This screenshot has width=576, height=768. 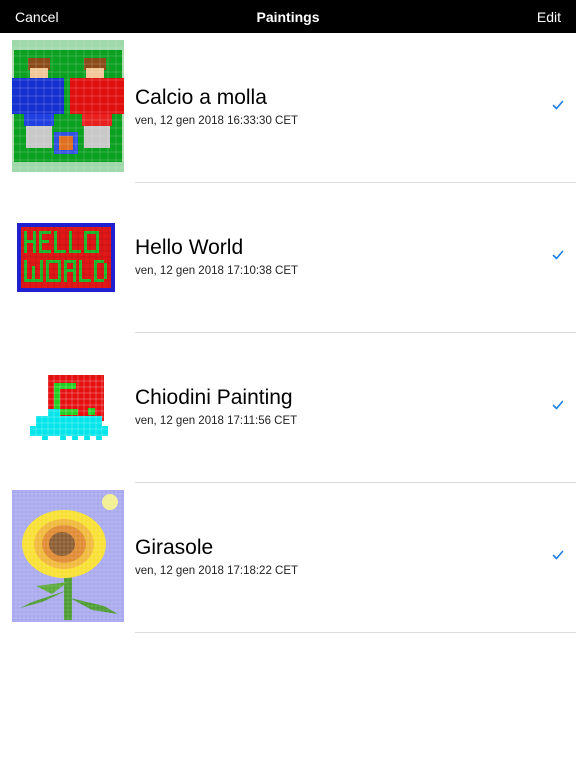 What do you see at coordinates (549, 16) in the screenshot?
I see `edit-button: Edit` at bounding box center [549, 16].